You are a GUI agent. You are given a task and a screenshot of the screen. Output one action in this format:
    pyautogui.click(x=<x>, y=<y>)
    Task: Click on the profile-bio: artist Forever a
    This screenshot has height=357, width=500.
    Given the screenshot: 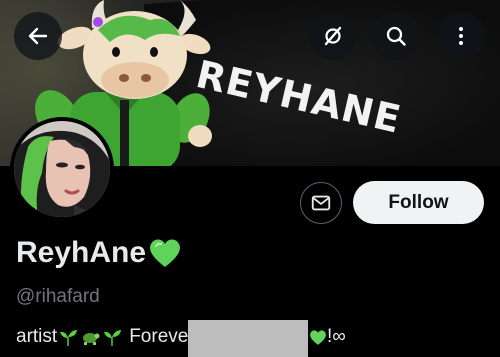 What is the action you would take?
    pyautogui.click(x=113, y=337)
    